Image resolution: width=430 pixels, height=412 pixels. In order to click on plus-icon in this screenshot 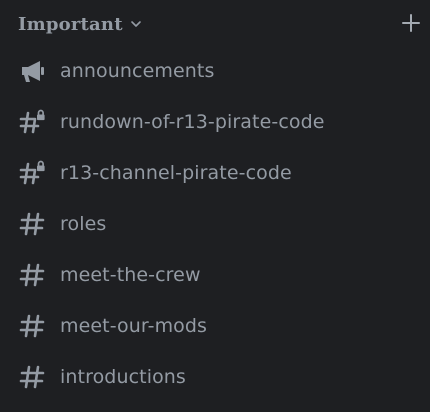, I will do `click(411, 23)`.